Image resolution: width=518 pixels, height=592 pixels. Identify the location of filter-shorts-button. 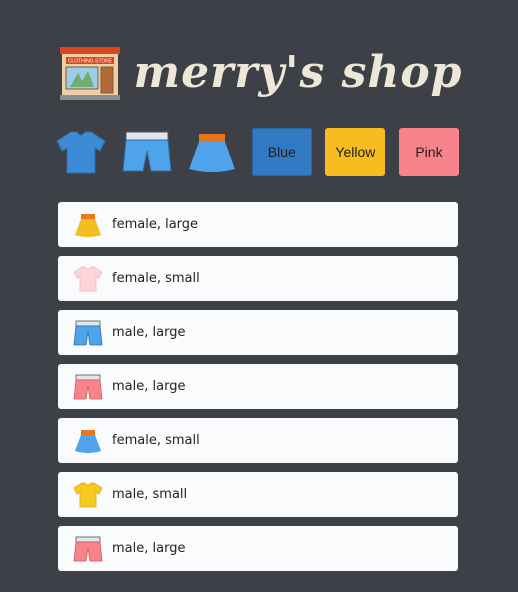
(147, 152).